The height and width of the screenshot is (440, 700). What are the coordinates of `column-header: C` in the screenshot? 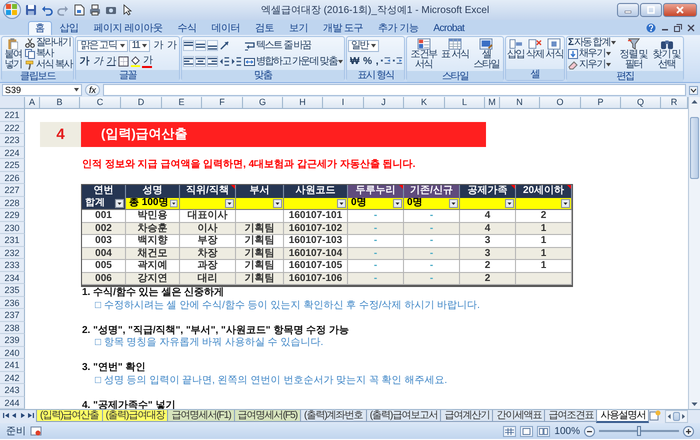 It's located at (100, 103).